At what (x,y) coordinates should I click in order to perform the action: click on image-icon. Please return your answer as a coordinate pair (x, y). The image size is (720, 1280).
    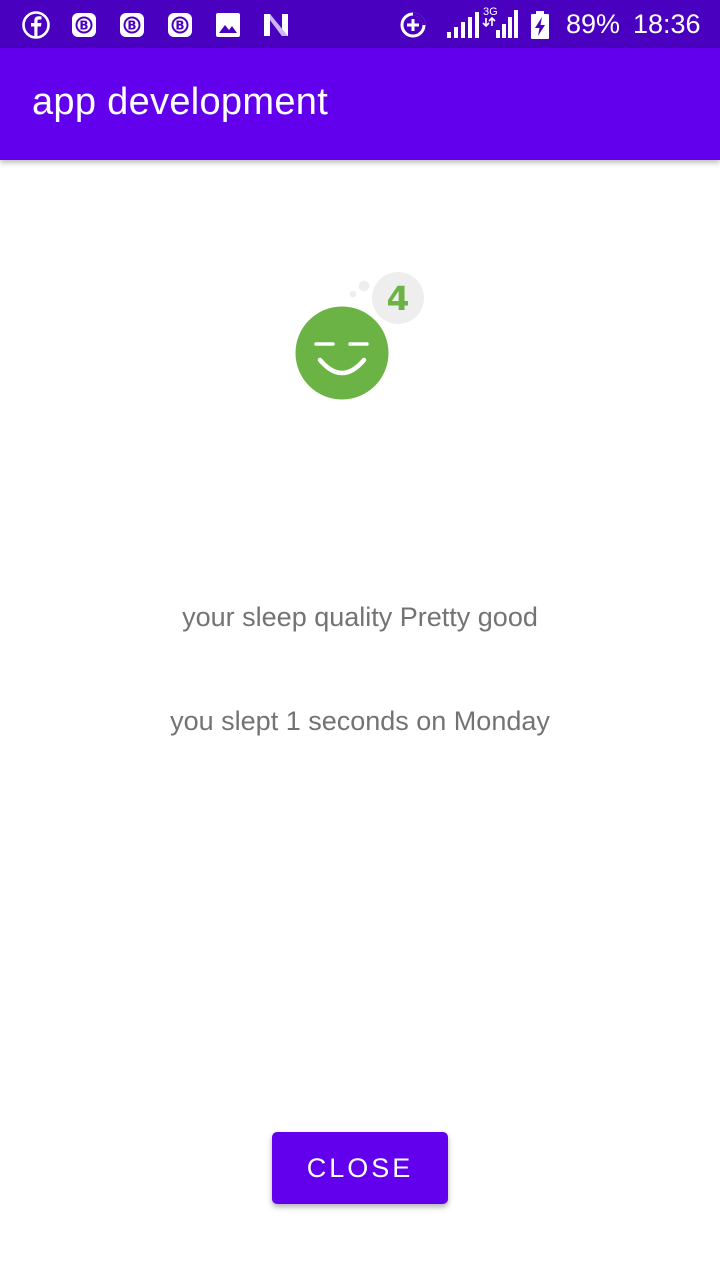
    Looking at the image, I should click on (228, 25).